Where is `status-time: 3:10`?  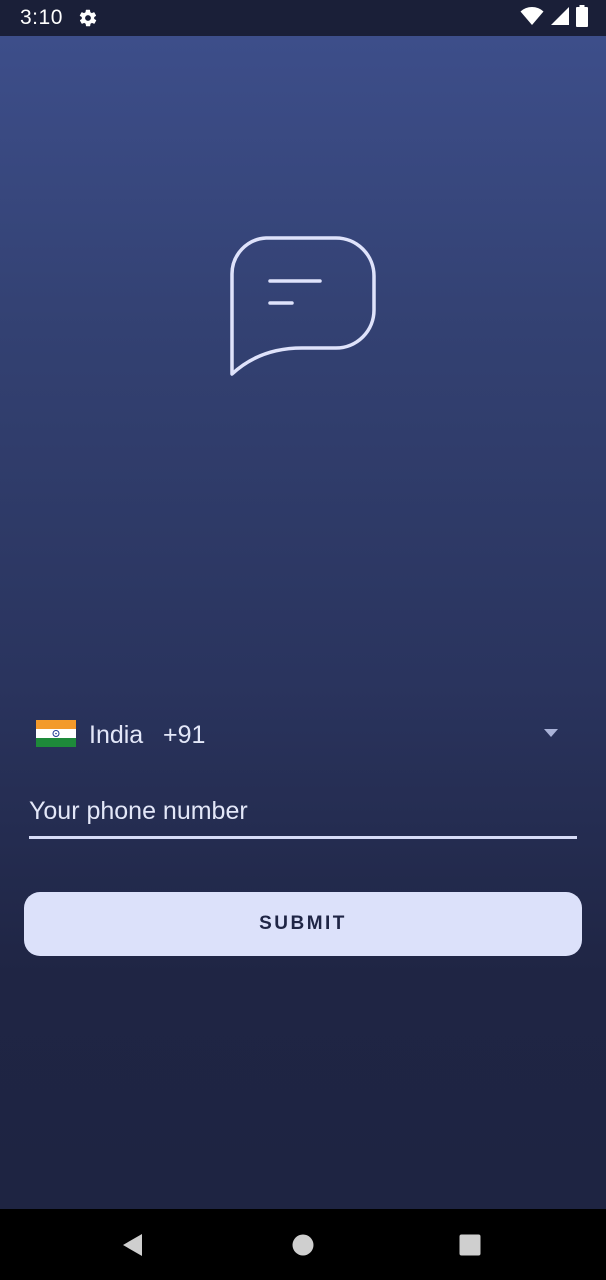
status-time: 3:10 is located at coordinates (41, 17).